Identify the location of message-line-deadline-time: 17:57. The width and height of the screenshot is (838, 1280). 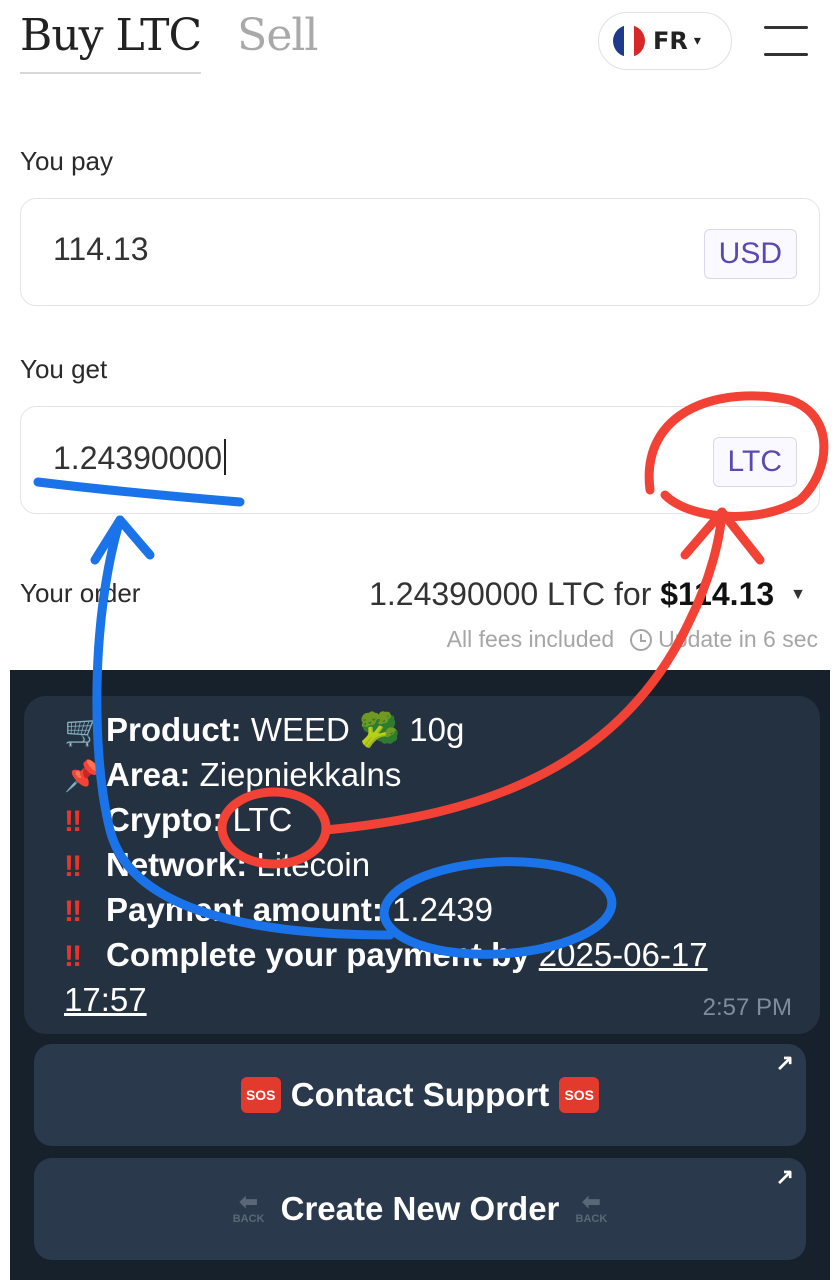
(434, 999).